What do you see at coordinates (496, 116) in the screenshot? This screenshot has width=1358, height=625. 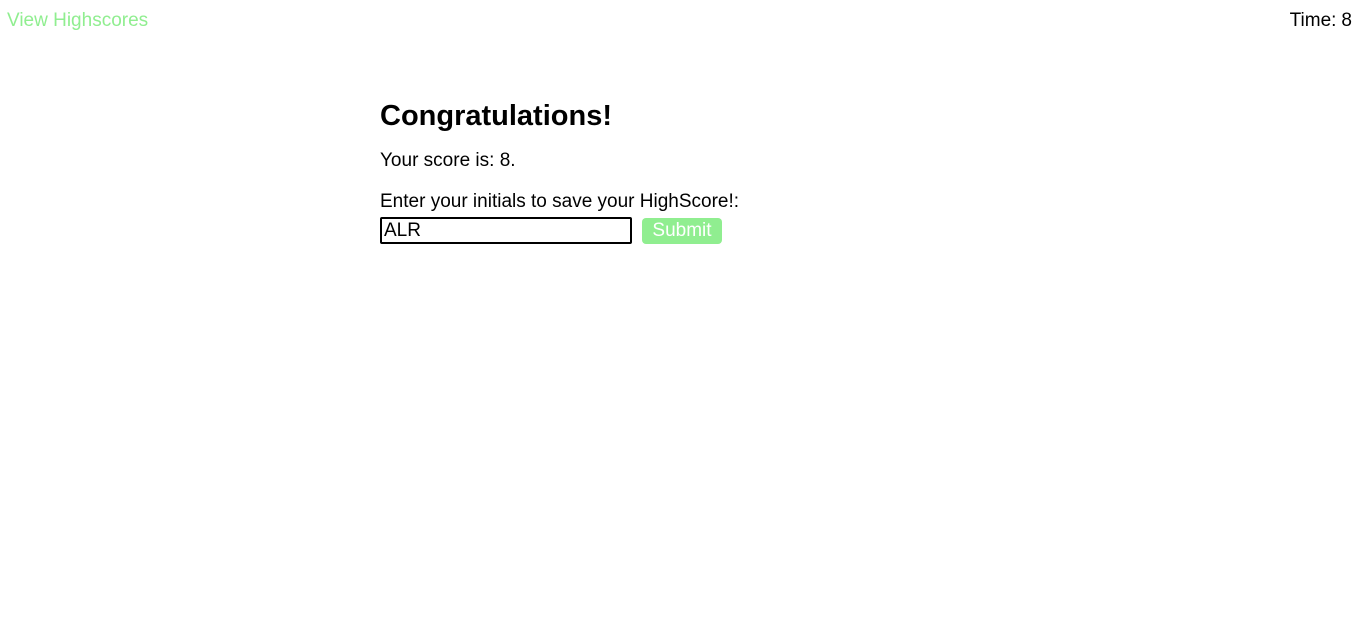 I see `page-title: Congratulations!` at bounding box center [496, 116].